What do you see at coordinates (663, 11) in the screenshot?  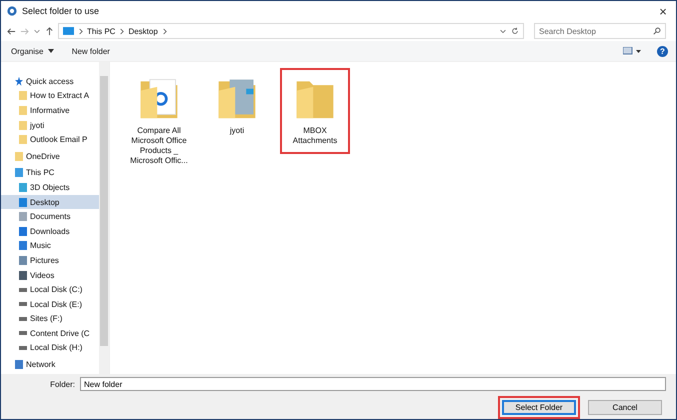 I see `close-button: ×` at bounding box center [663, 11].